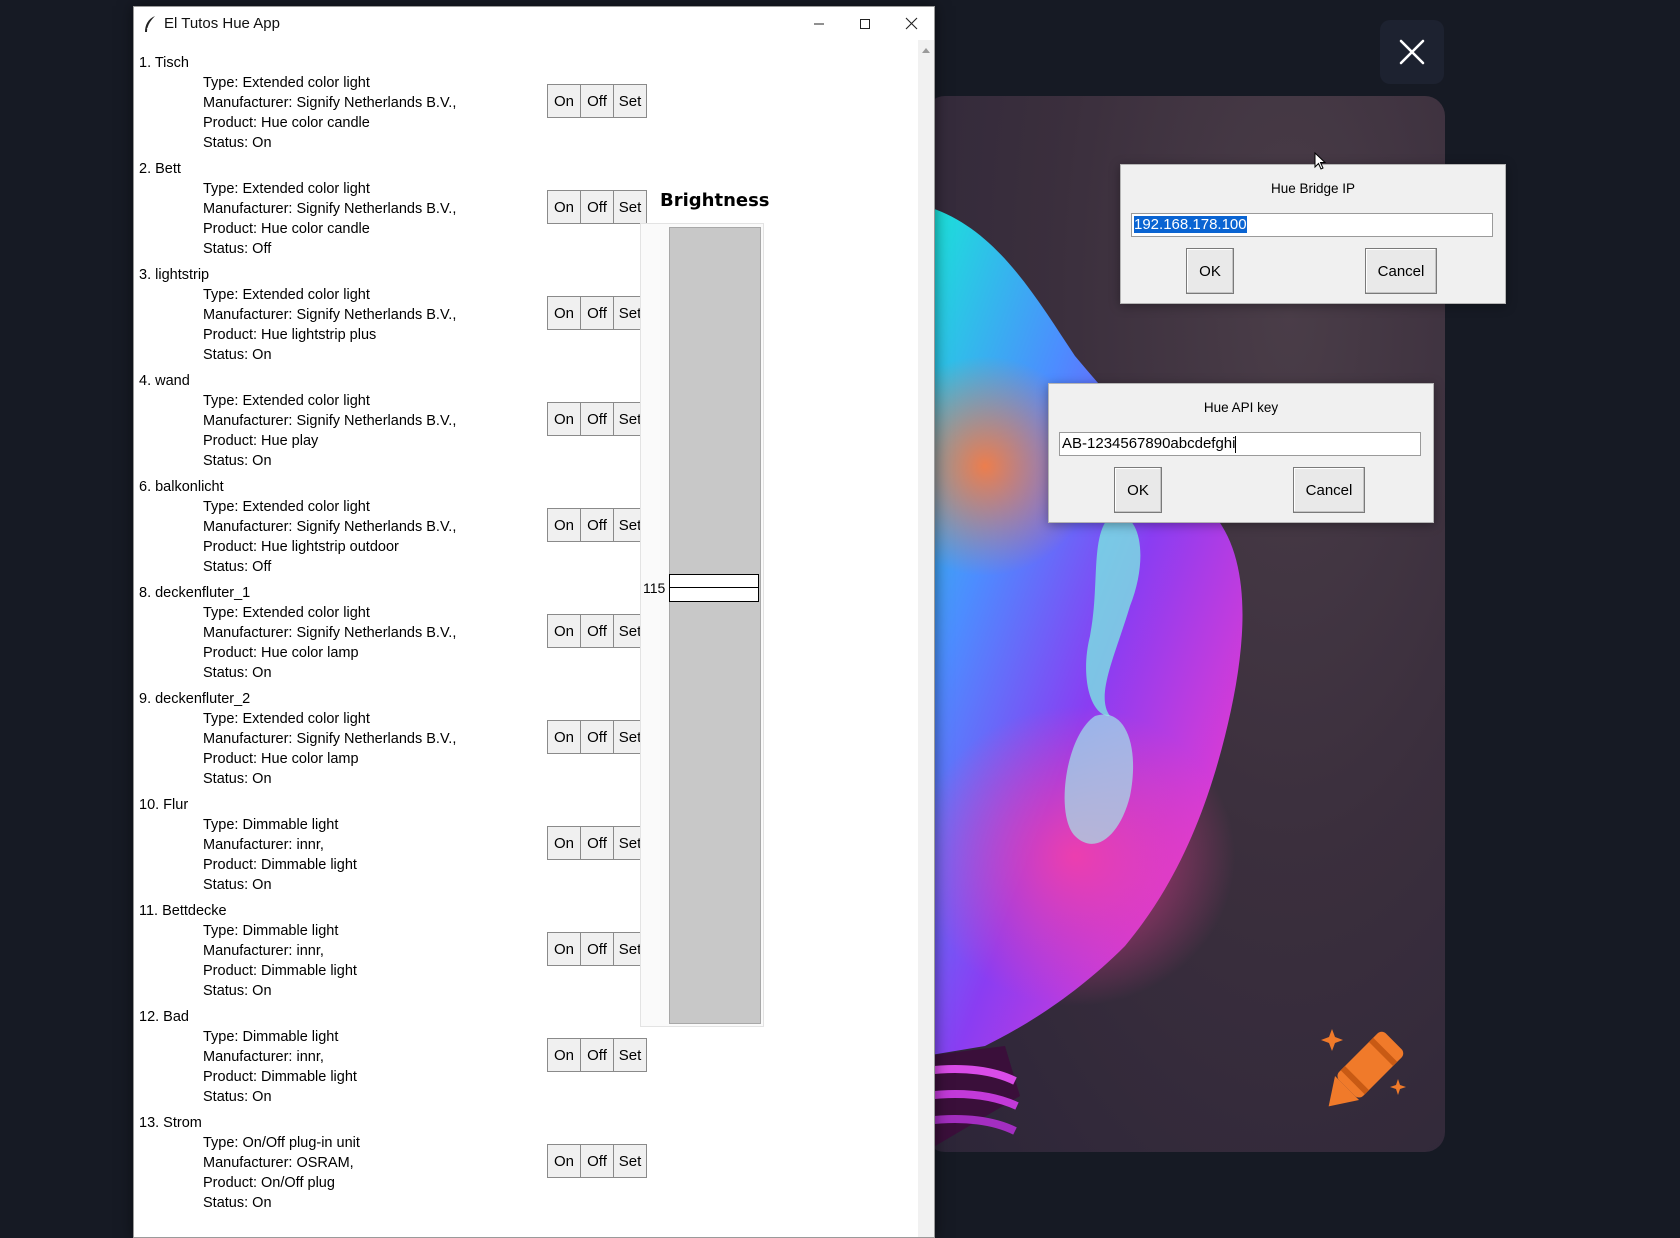  I want to click on light-product: Product: Hue color candle, so click(286, 229).